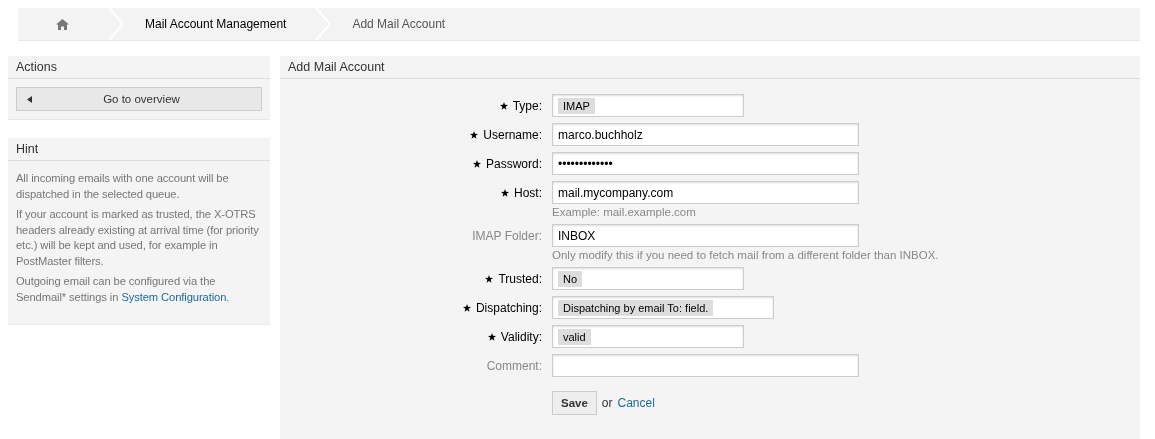 The height and width of the screenshot is (439, 1155). What do you see at coordinates (705, 134) in the screenshot?
I see `input-field: marco.buchholz` at bounding box center [705, 134].